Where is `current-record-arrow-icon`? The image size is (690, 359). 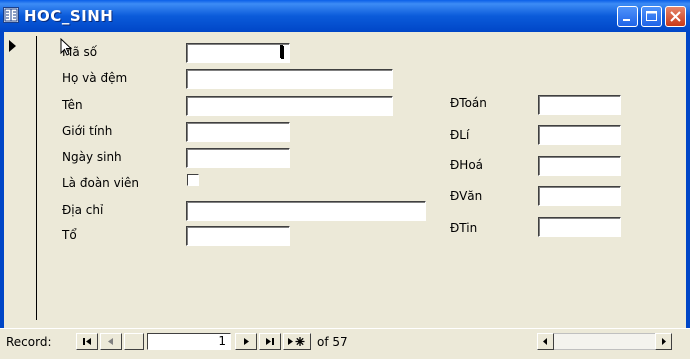 current-record-arrow-icon is located at coordinates (12, 46).